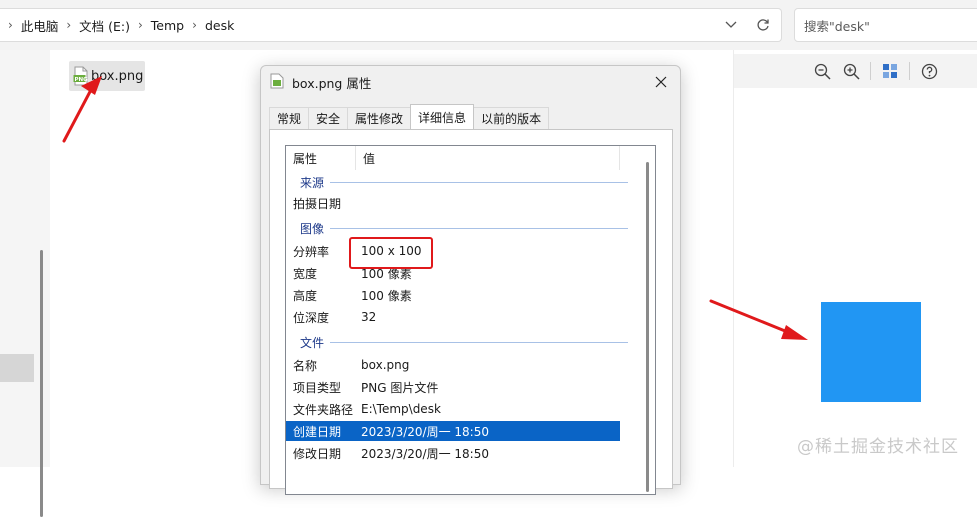  I want to click on watermark-text: @稀土掘金技术社区, so click(878, 447).